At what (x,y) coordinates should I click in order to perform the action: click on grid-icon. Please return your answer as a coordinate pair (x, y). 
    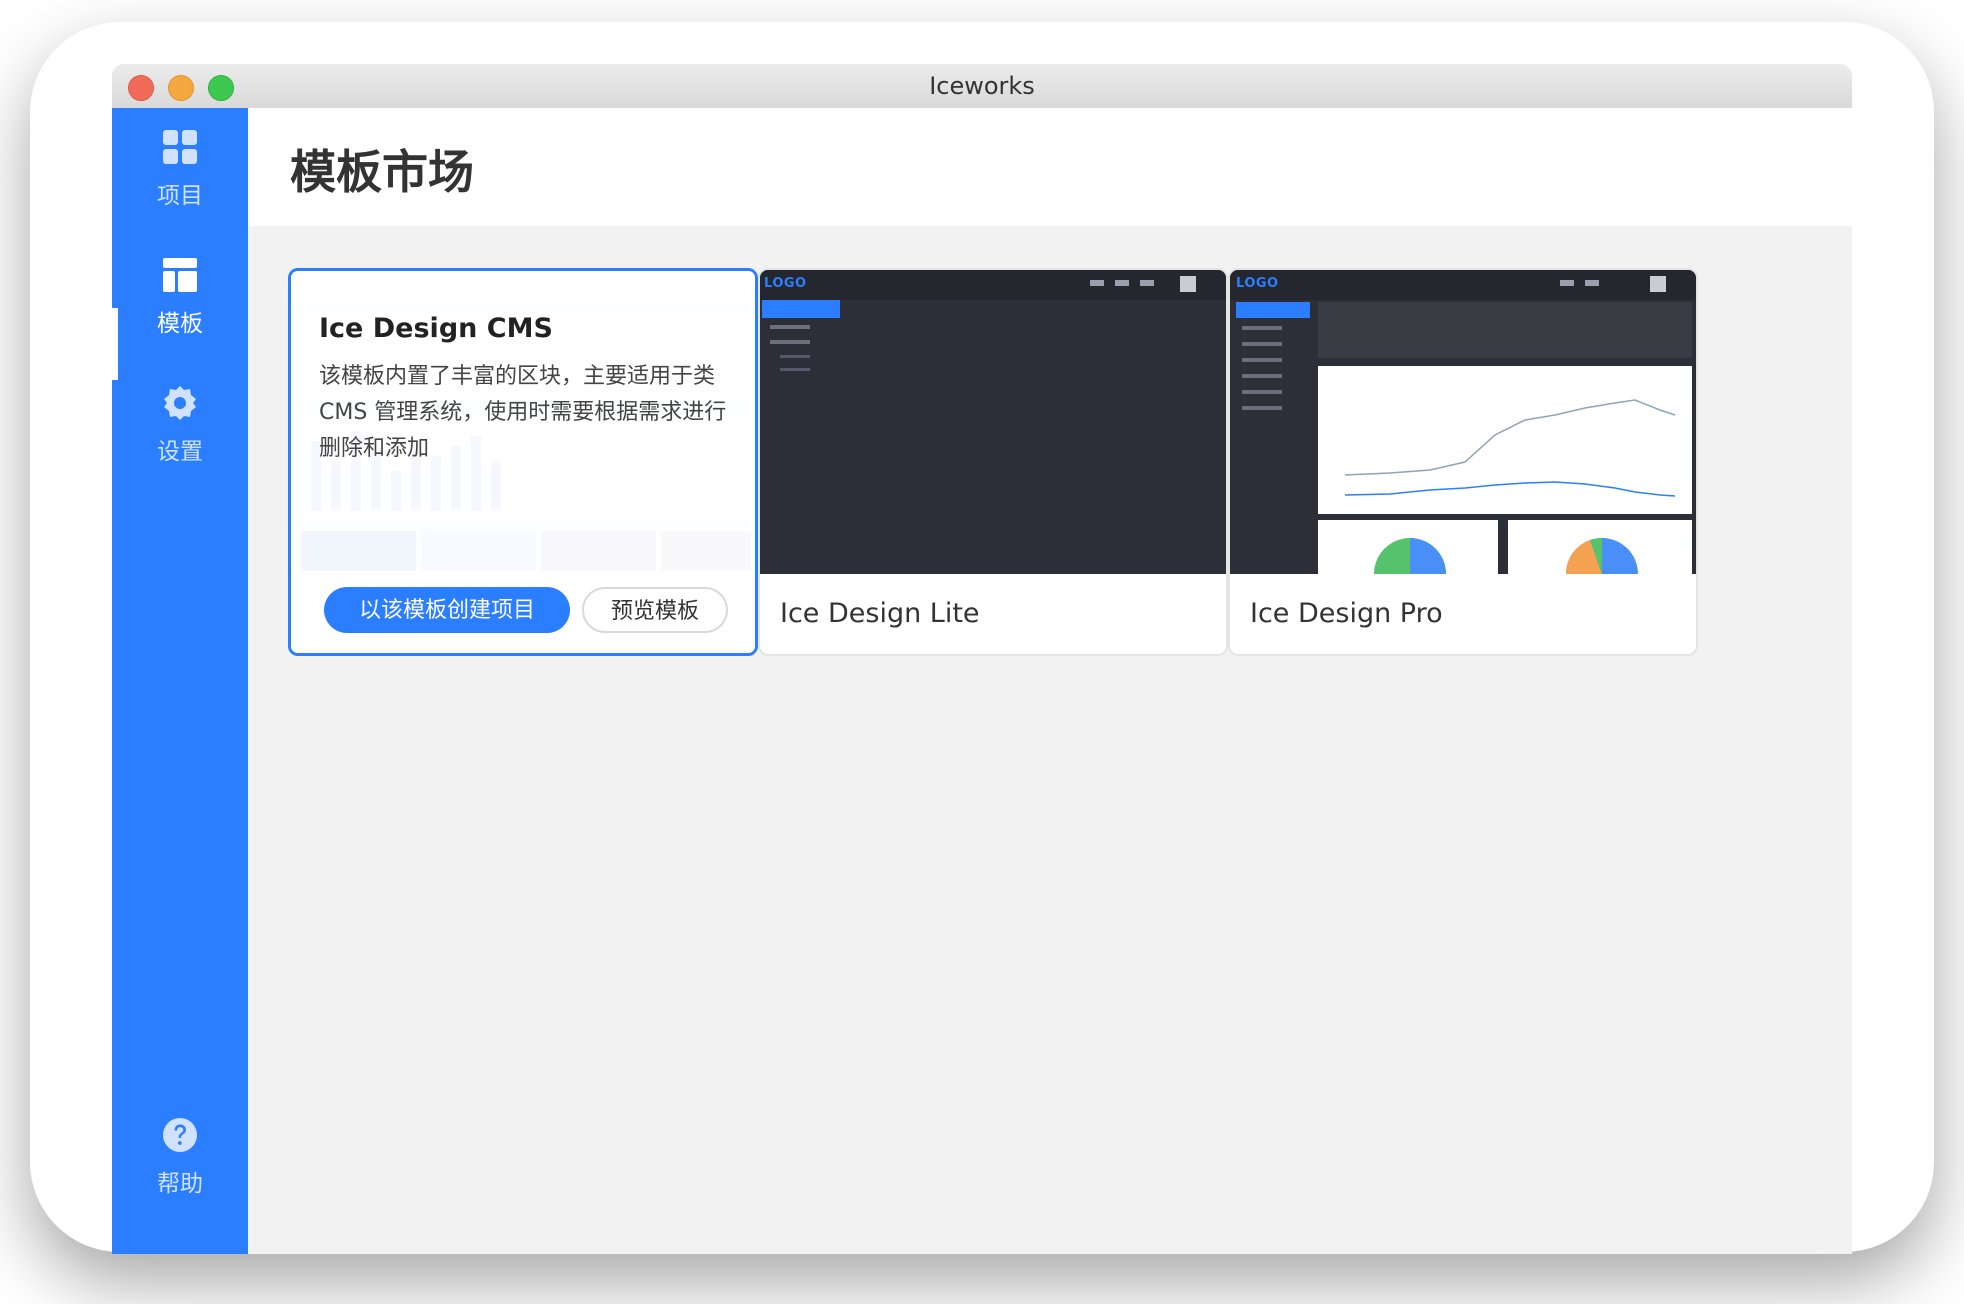
    Looking at the image, I should click on (180, 147).